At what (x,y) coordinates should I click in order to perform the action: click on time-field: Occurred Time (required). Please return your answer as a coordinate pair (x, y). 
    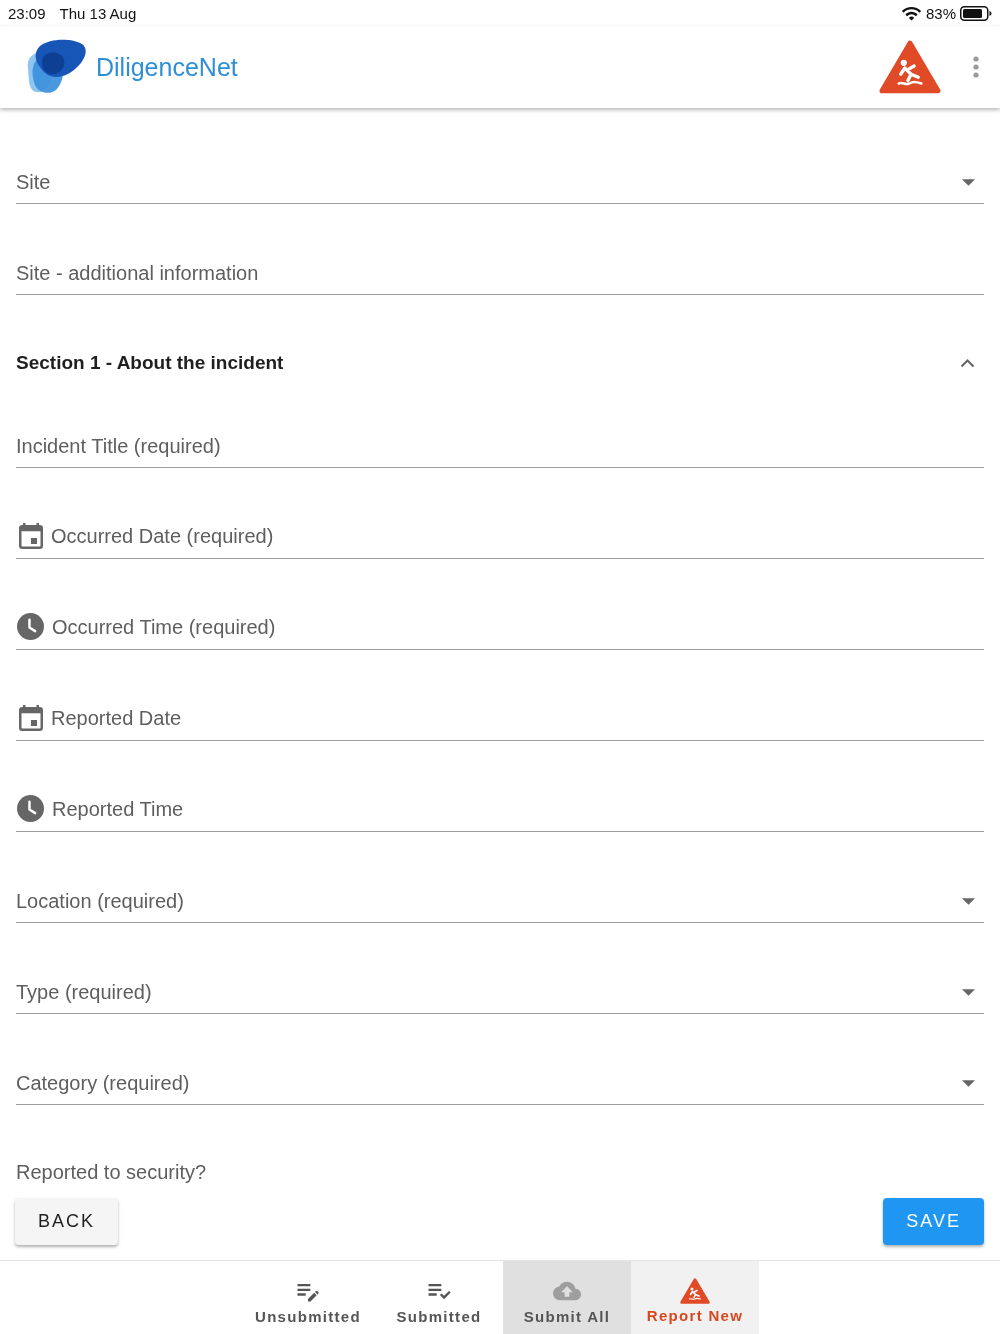
    Looking at the image, I should click on (500, 631).